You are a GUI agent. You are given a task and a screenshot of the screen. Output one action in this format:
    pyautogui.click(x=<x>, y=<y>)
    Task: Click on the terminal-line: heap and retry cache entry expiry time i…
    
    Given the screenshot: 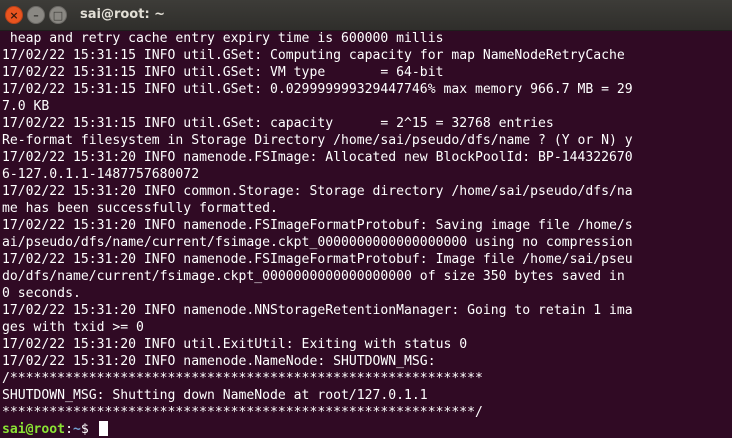 What is the action you would take?
    pyautogui.click(x=223, y=38)
    